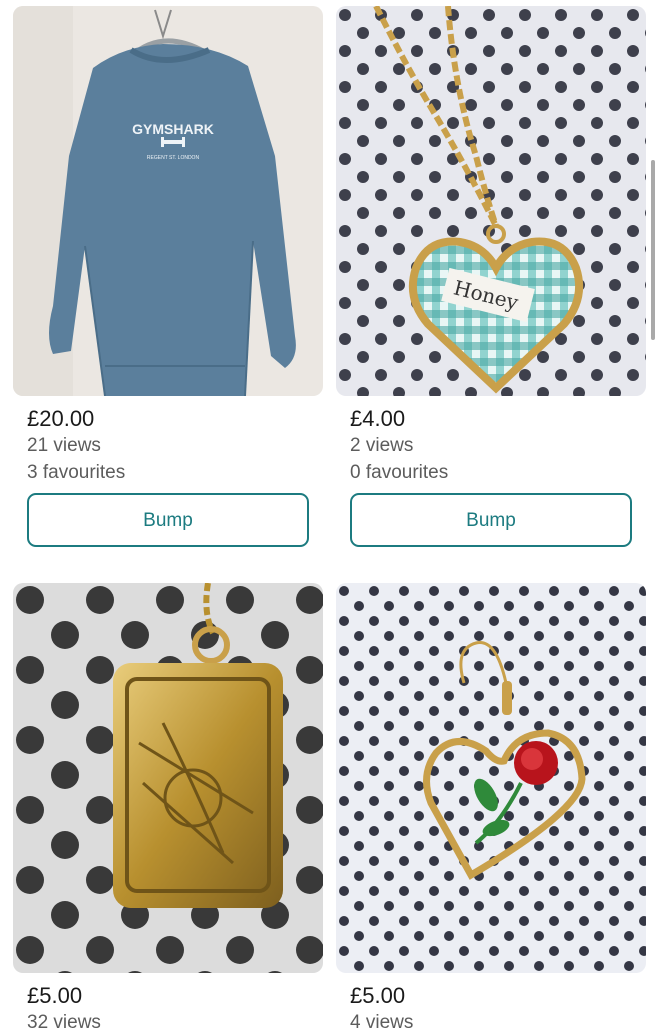 The image size is (659, 1034). I want to click on listing-favourites: 0 favourites, so click(399, 472).